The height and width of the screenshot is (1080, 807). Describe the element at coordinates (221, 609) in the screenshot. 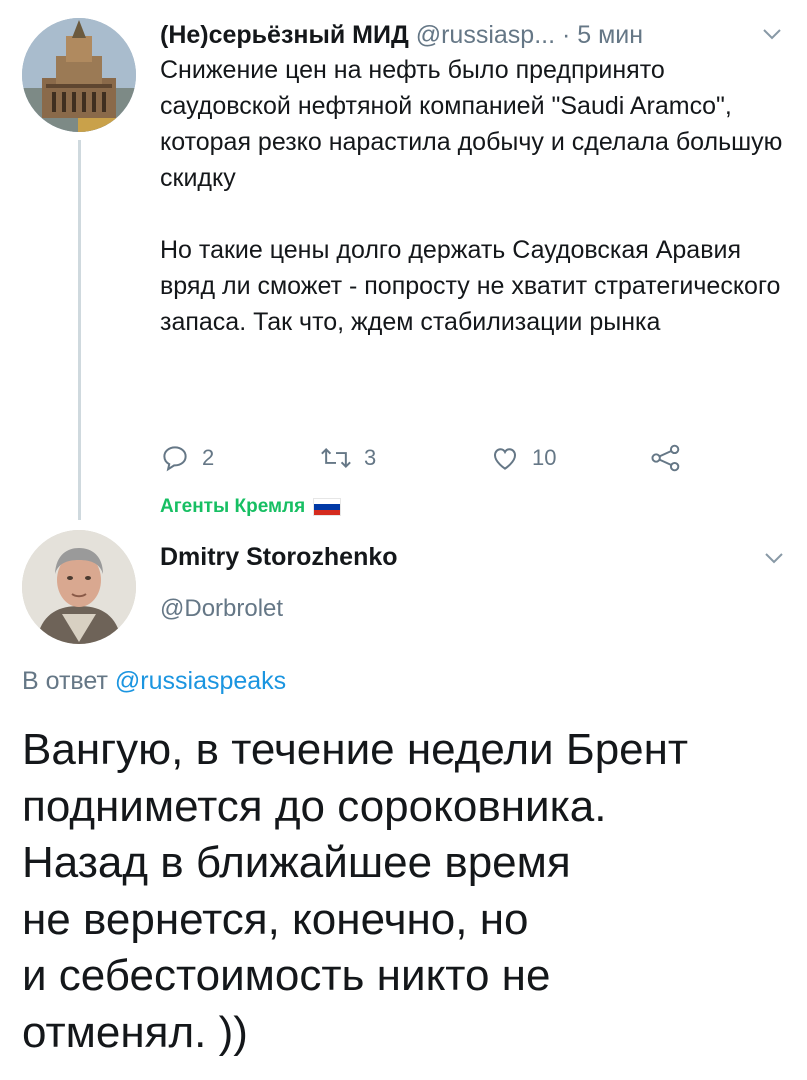

I see `reply-author-handle: @Dorbrolet` at that location.